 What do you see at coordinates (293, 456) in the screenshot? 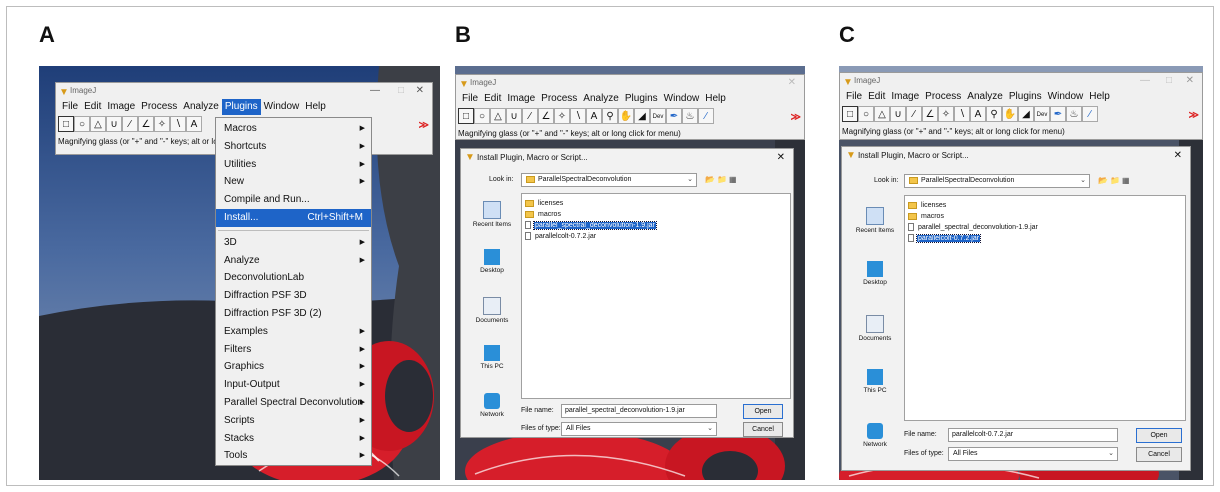
I see `plugins-menu-item: Tools ▶` at bounding box center [293, 456].